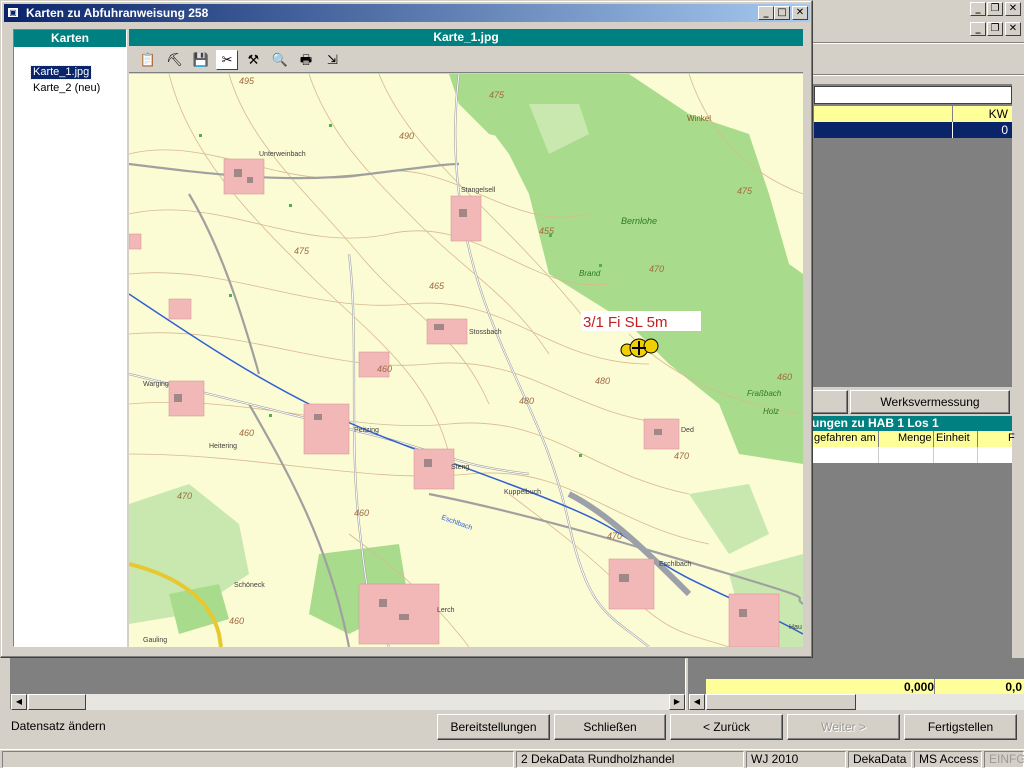 This screenshot has width=1024, height=768. I want to click on map-label-frassbach: Fraßbach, so click(764, 393).